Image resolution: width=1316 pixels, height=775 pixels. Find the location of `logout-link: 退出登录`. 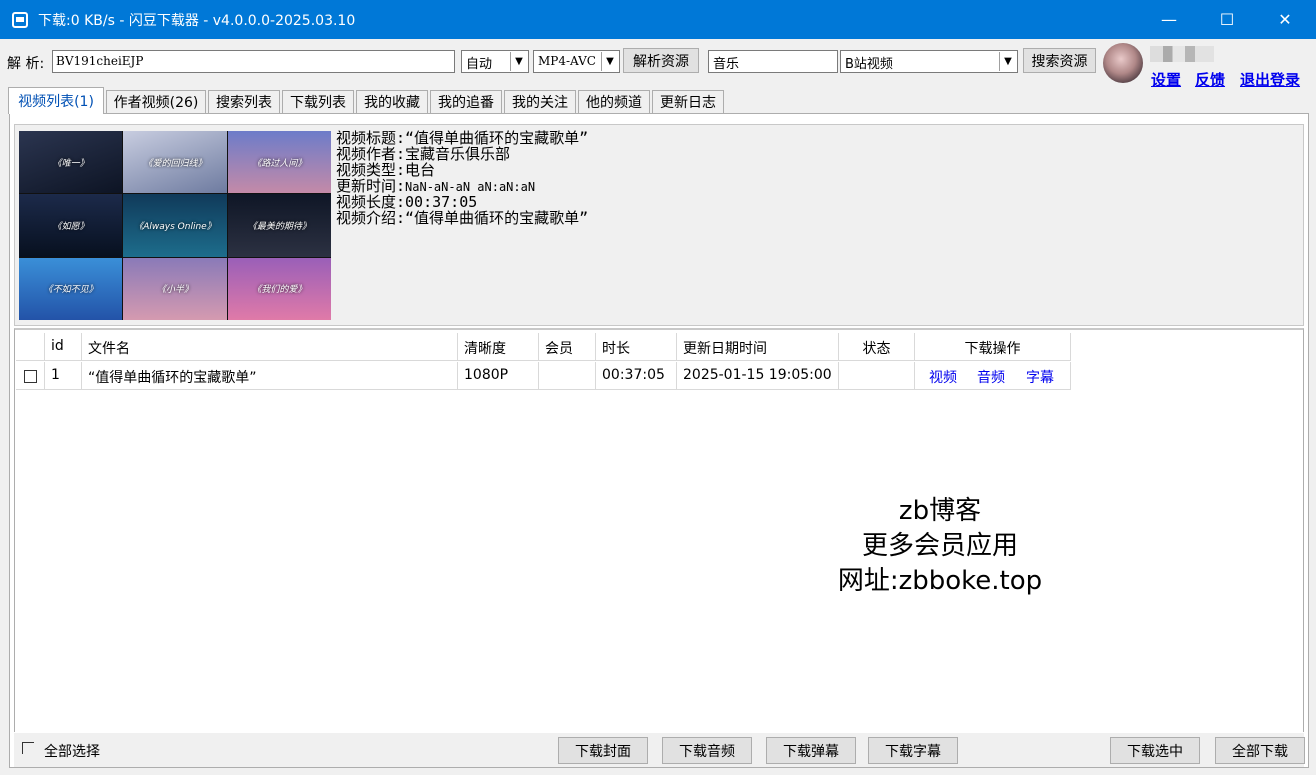

logout-link: 退出登录 is located at coordinates (1270, 79).